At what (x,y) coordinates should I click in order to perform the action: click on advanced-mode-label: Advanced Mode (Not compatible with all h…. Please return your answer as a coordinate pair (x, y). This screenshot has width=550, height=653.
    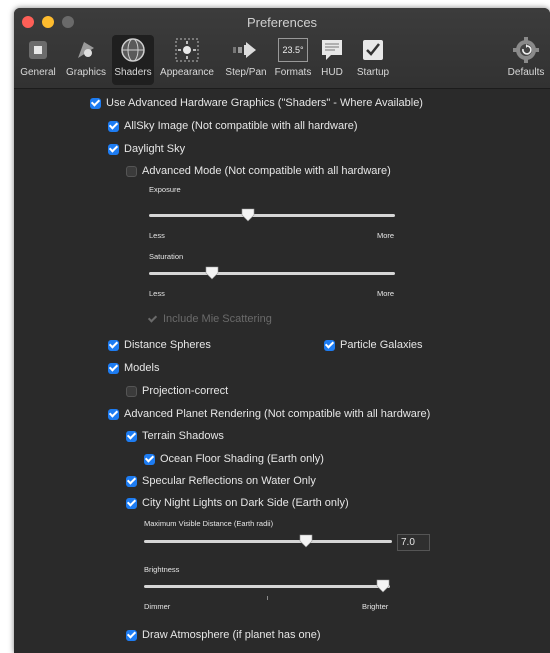
    Looking at the image, I should click on (266, 171).